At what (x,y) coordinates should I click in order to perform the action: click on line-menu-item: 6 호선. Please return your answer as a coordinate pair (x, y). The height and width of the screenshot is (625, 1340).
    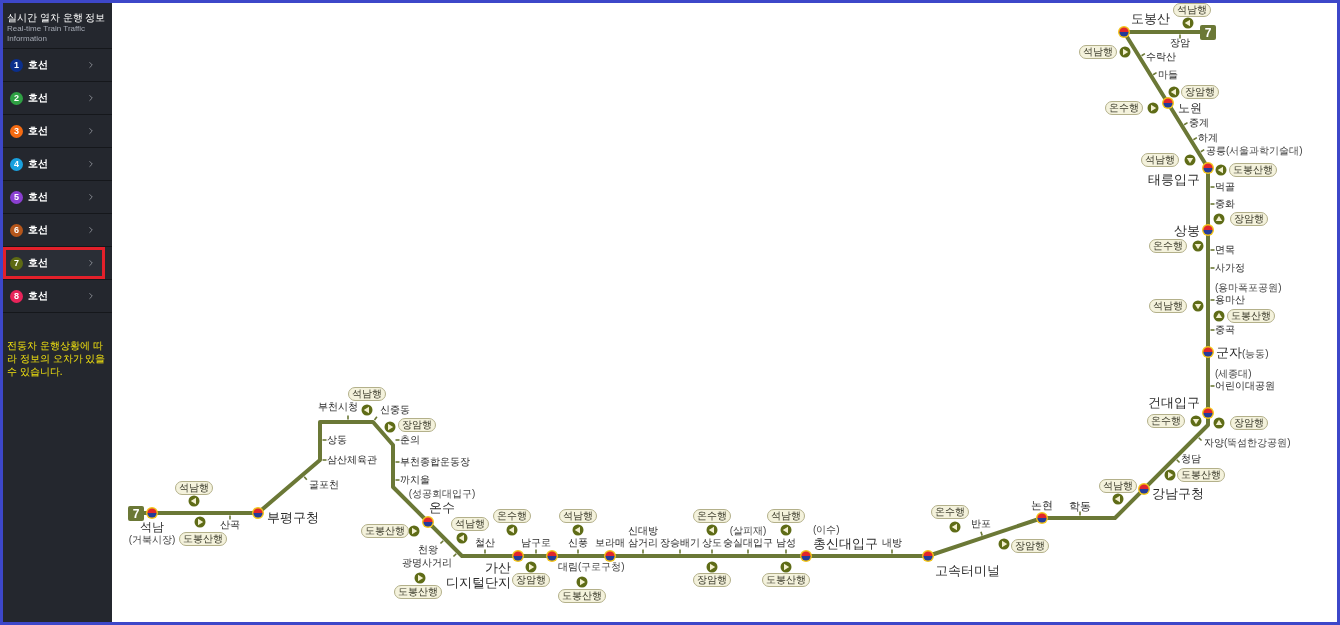
    Looking at the image, I should click on (54, 230).